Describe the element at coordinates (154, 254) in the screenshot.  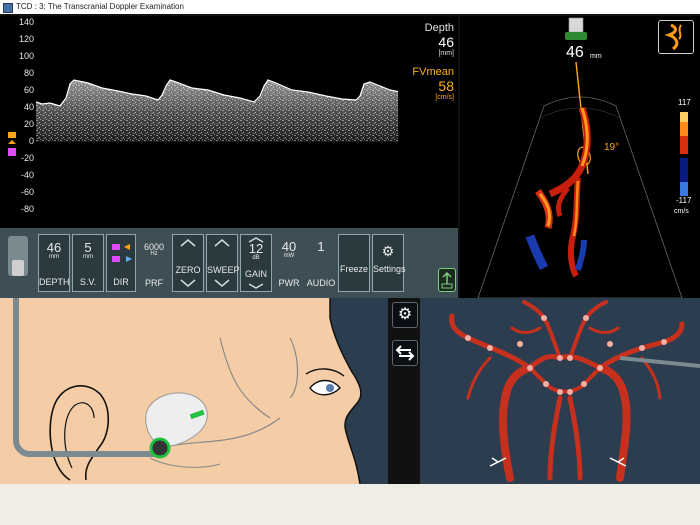
I see `prf-unit: Hz` at that location.